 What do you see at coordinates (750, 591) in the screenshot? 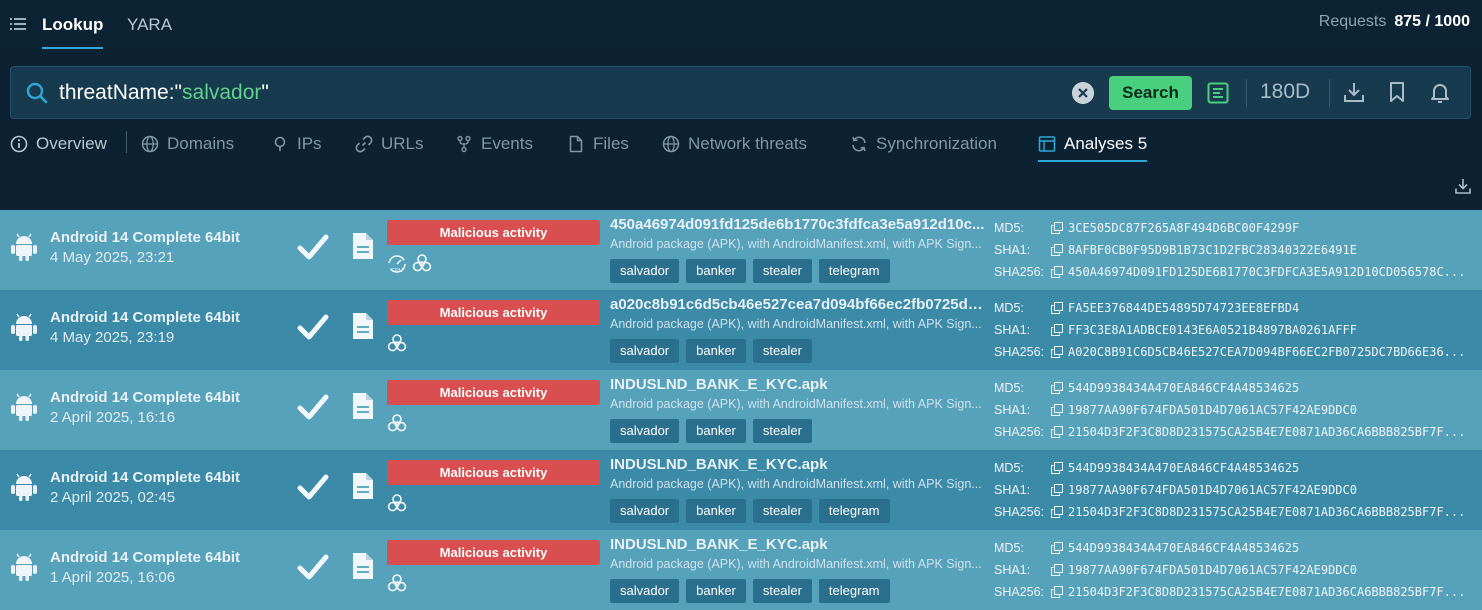
I see `tag-list: salvador banker stealer telegram` at bounding box center [750, 591].